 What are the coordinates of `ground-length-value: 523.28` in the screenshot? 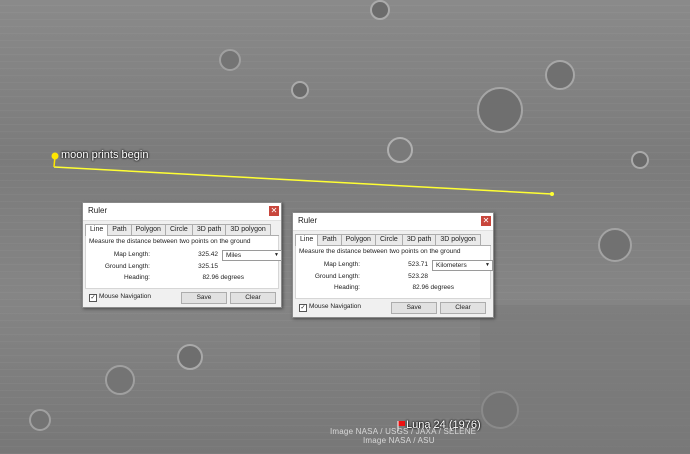 It's located at (418, 276).